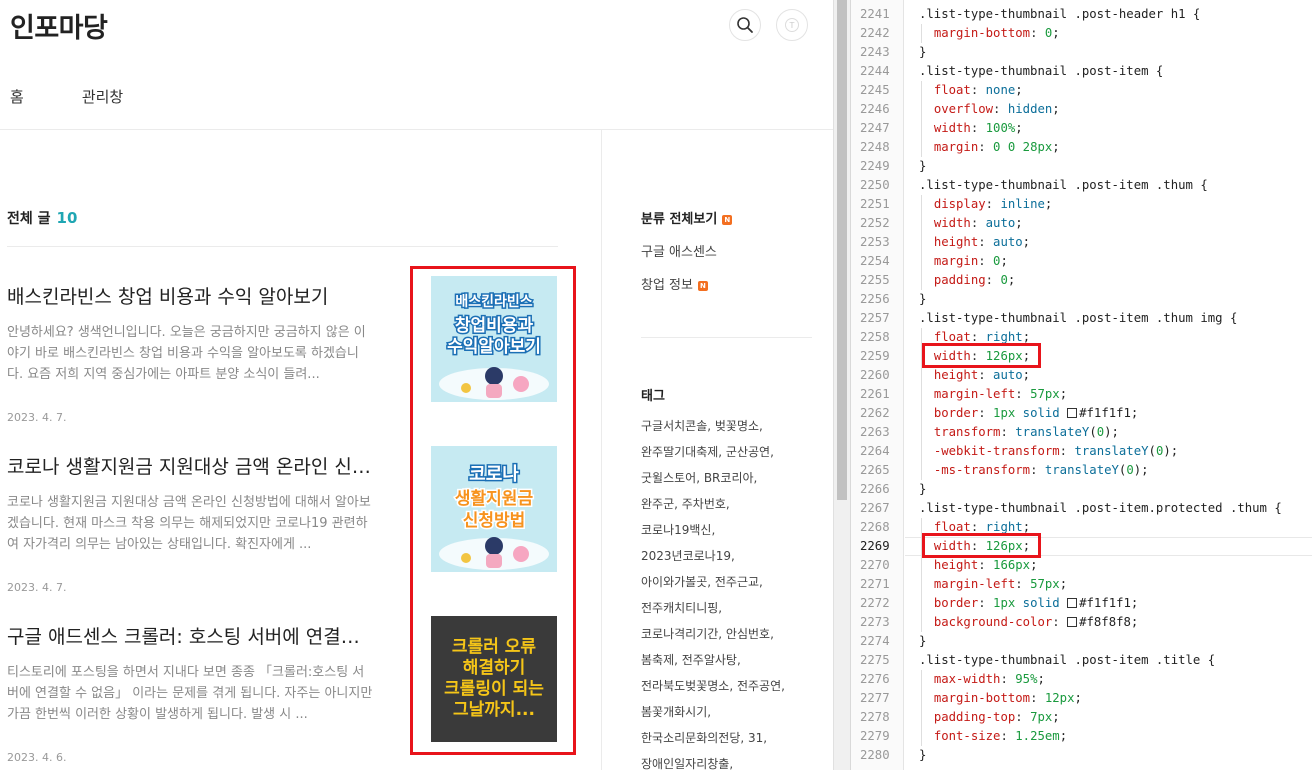 The height and width of the screenshot is (770, 1312). What do you see at coordinates (1081, 603) in the screenshot?
I see `code-line: 2272 border: 1px solid #f1f1f1;` at bounding box center [1081, 603].